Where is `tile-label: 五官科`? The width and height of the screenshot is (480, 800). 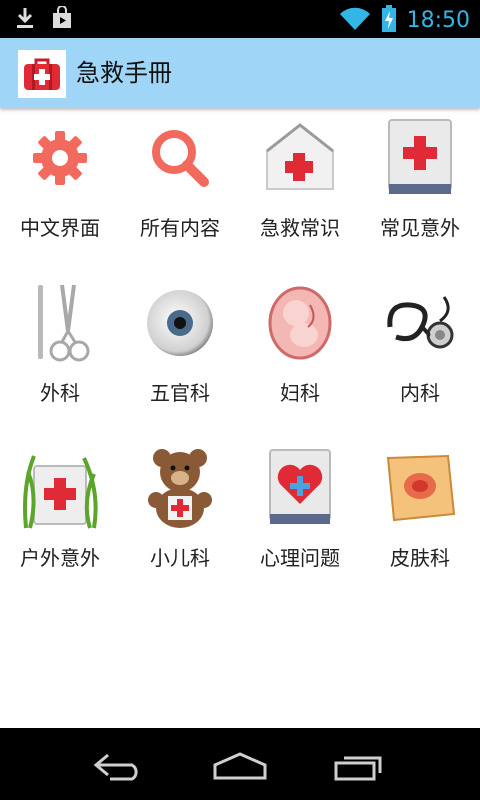 tile-label: 五官科 is located at coordinates (180, 393).